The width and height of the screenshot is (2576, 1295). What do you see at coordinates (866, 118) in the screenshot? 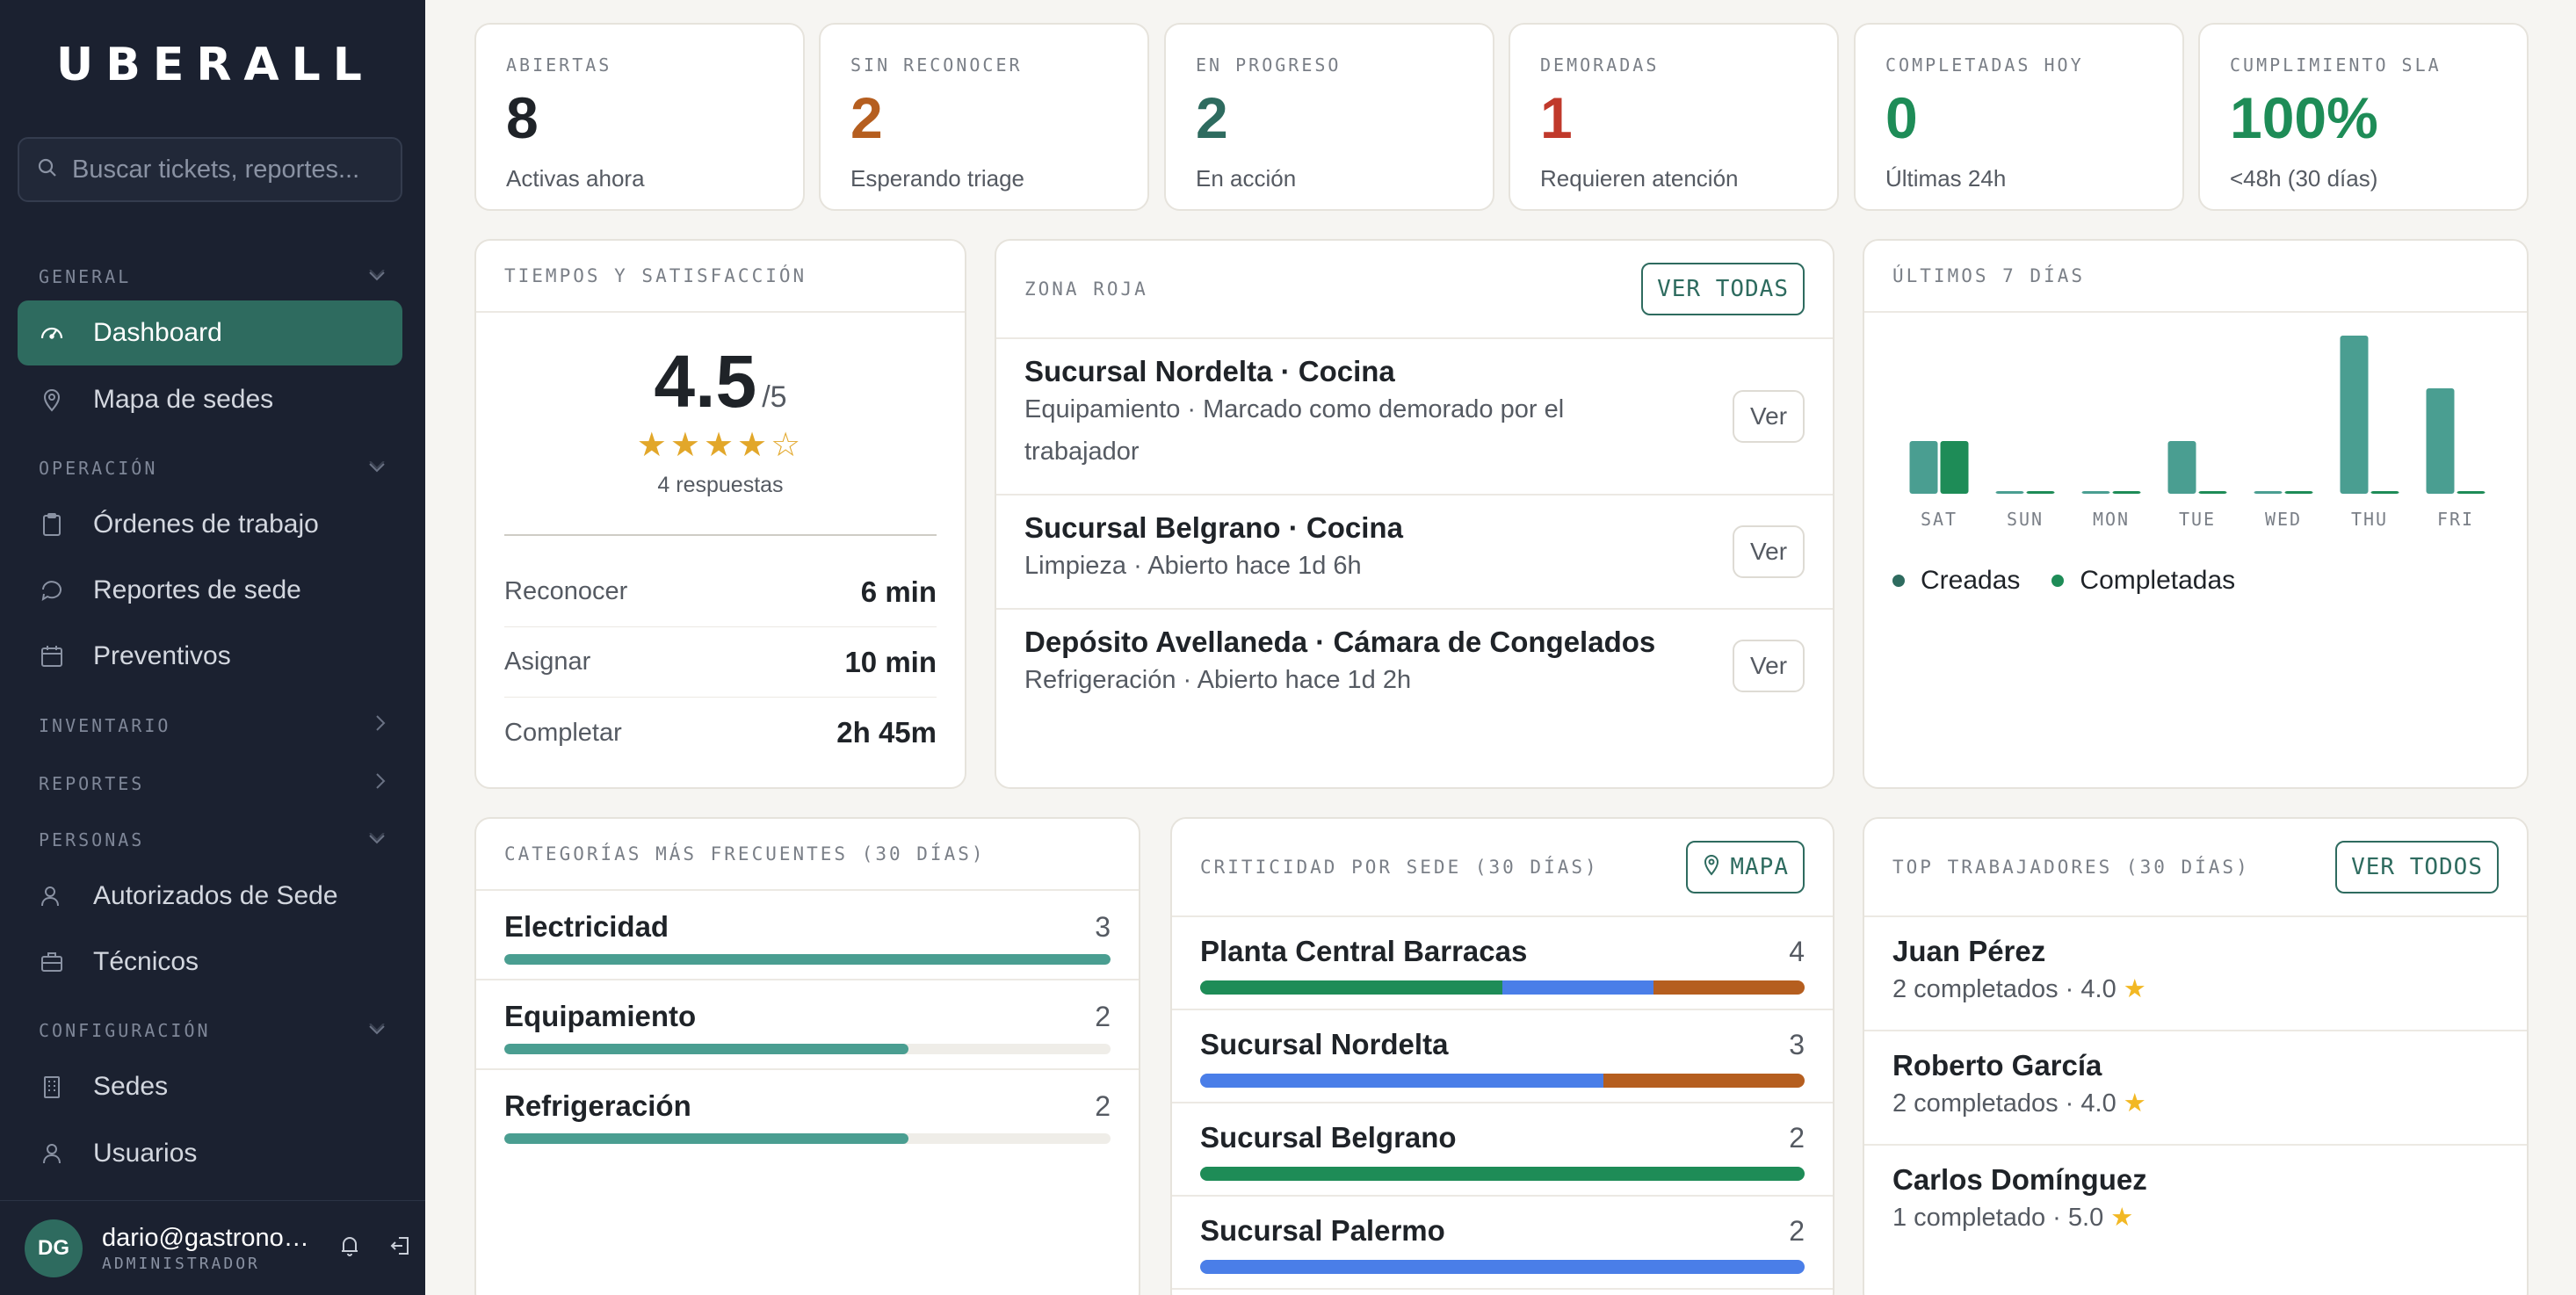
I see `kpi-value: 2` at bounding box center [866, 118].